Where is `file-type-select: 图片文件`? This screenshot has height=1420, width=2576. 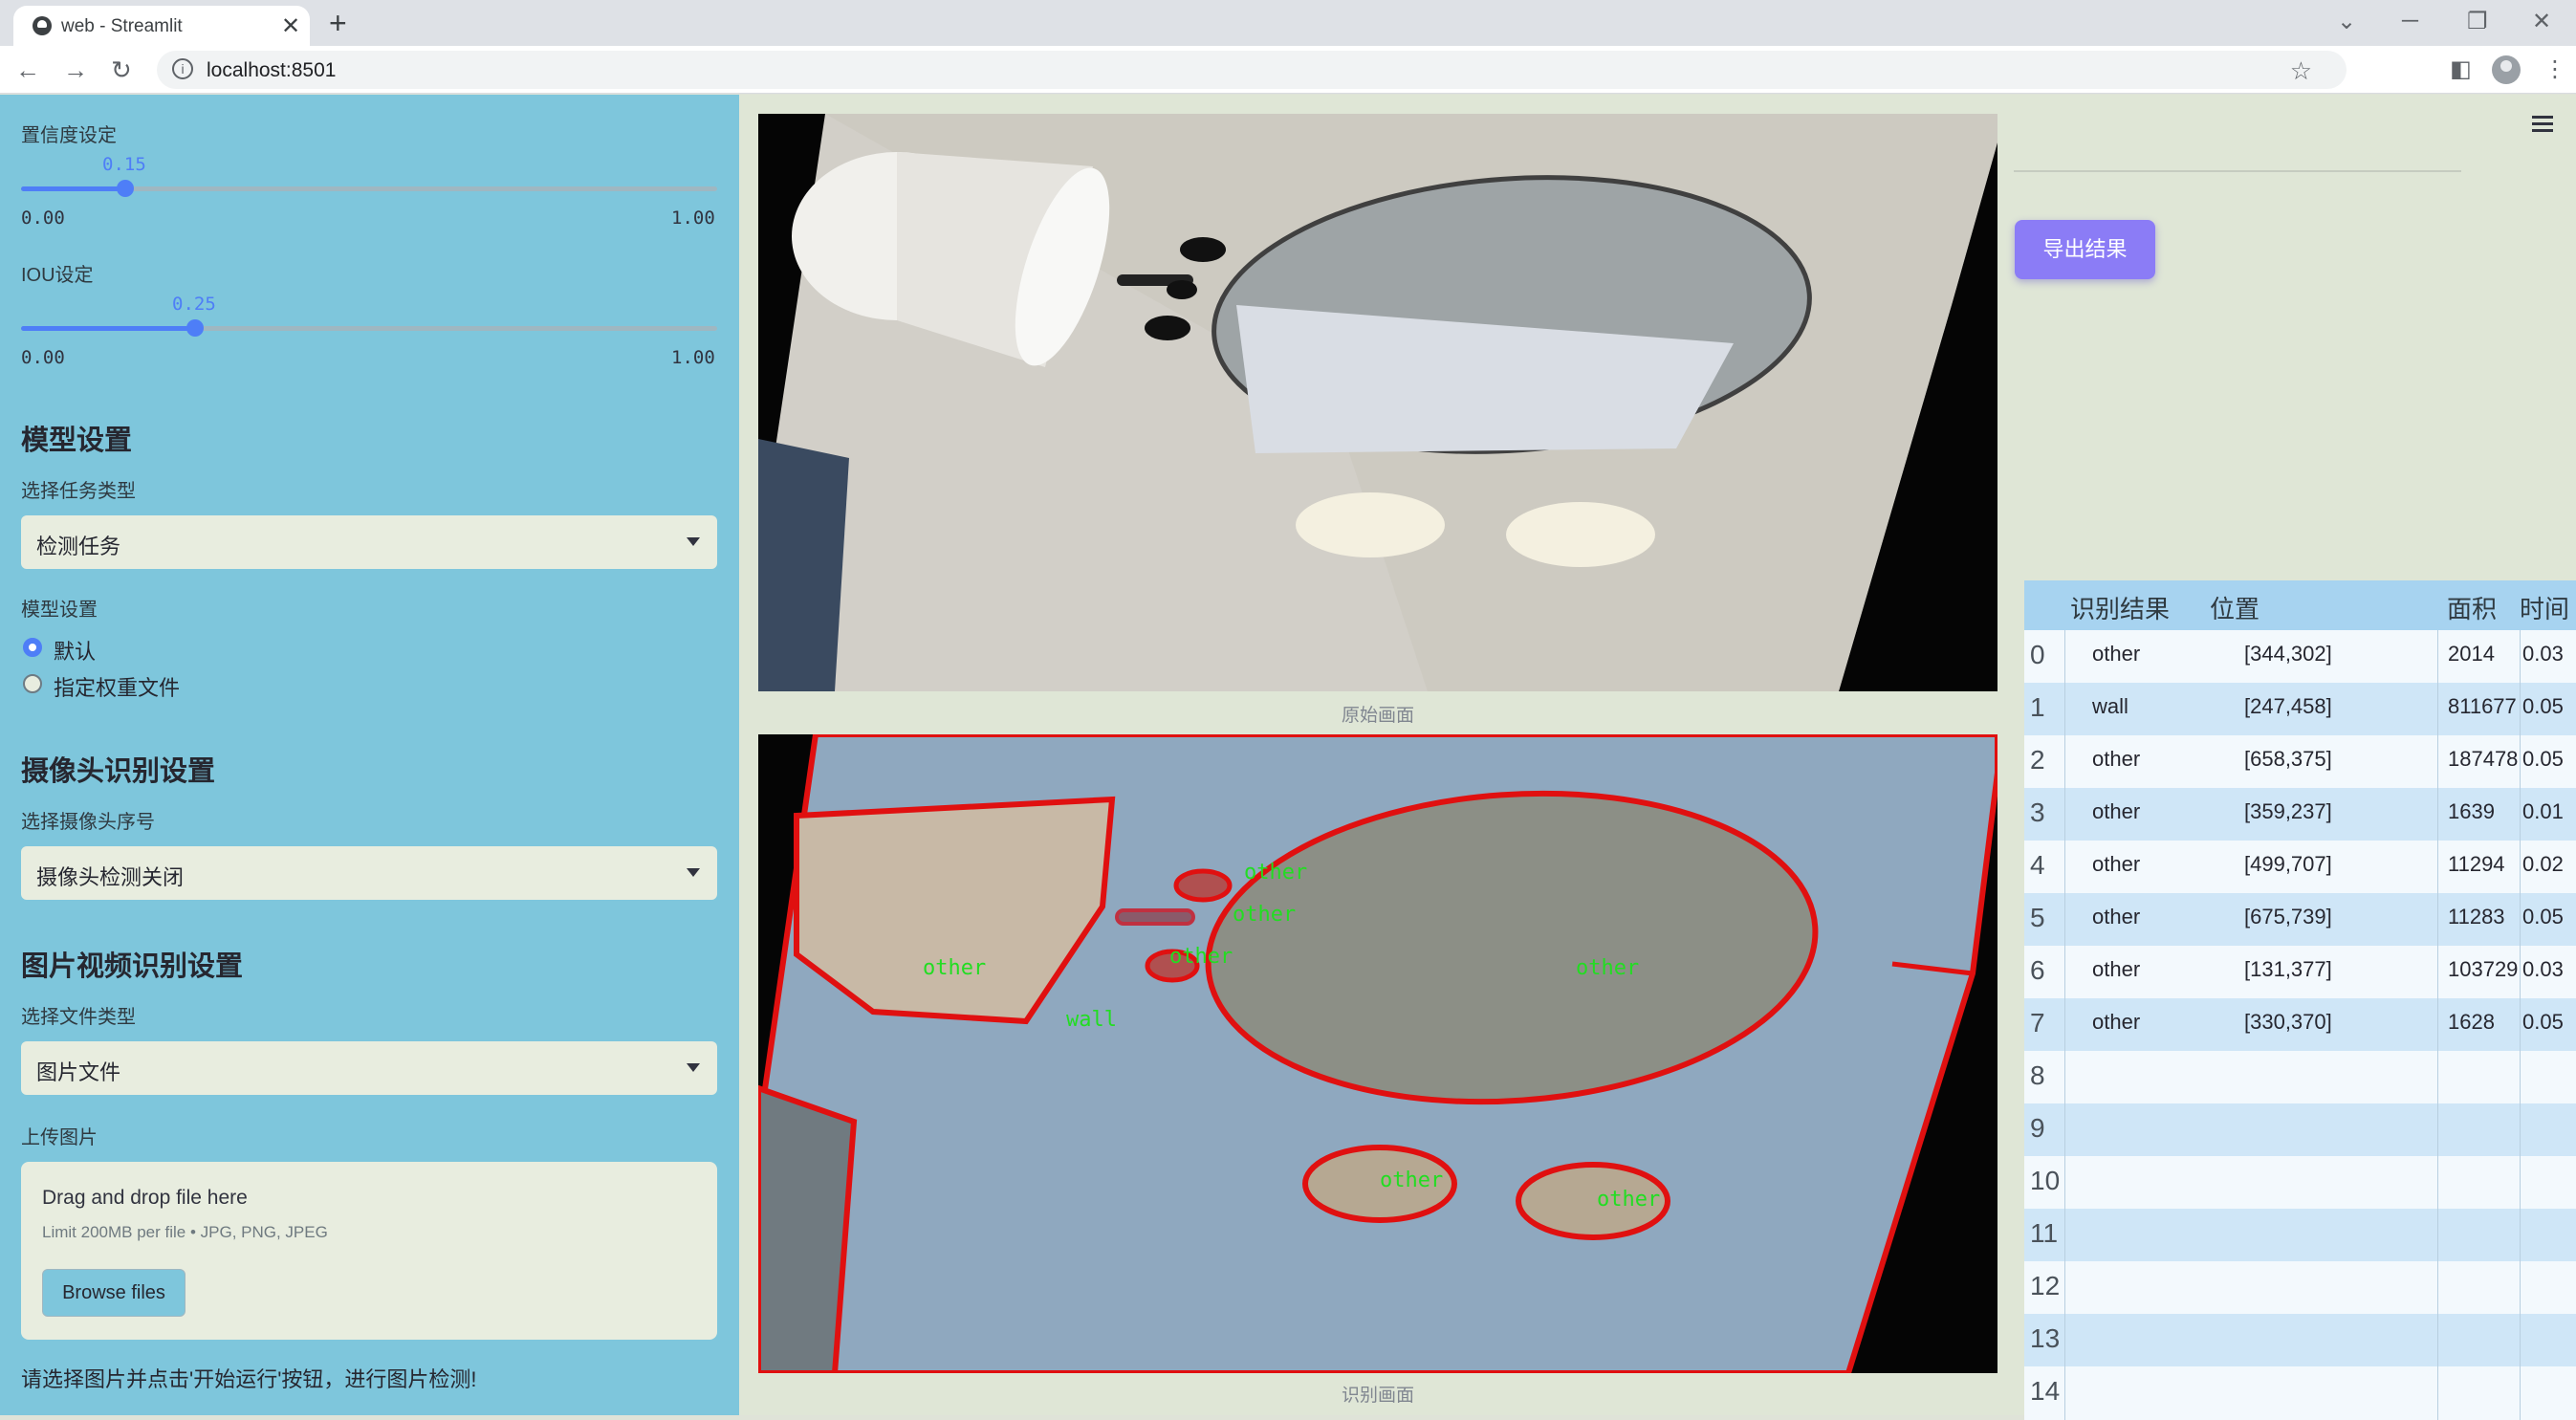 file-type-select: 图片文件 is located at coordinates (369, 1068).